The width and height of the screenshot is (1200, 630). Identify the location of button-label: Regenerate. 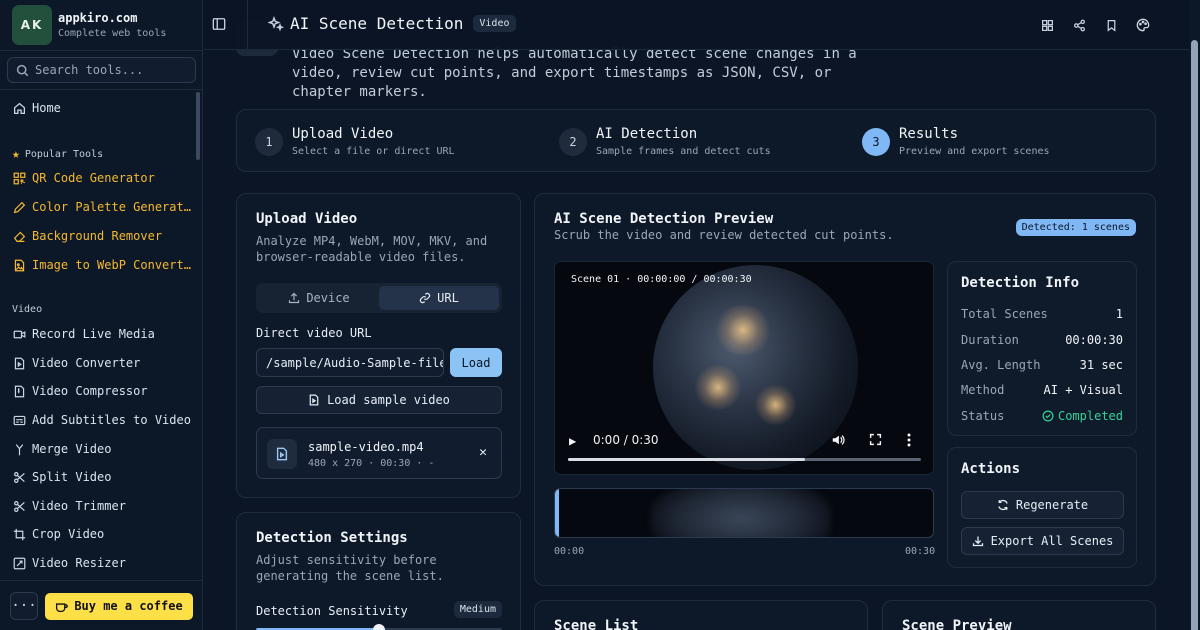
(1052, 505).